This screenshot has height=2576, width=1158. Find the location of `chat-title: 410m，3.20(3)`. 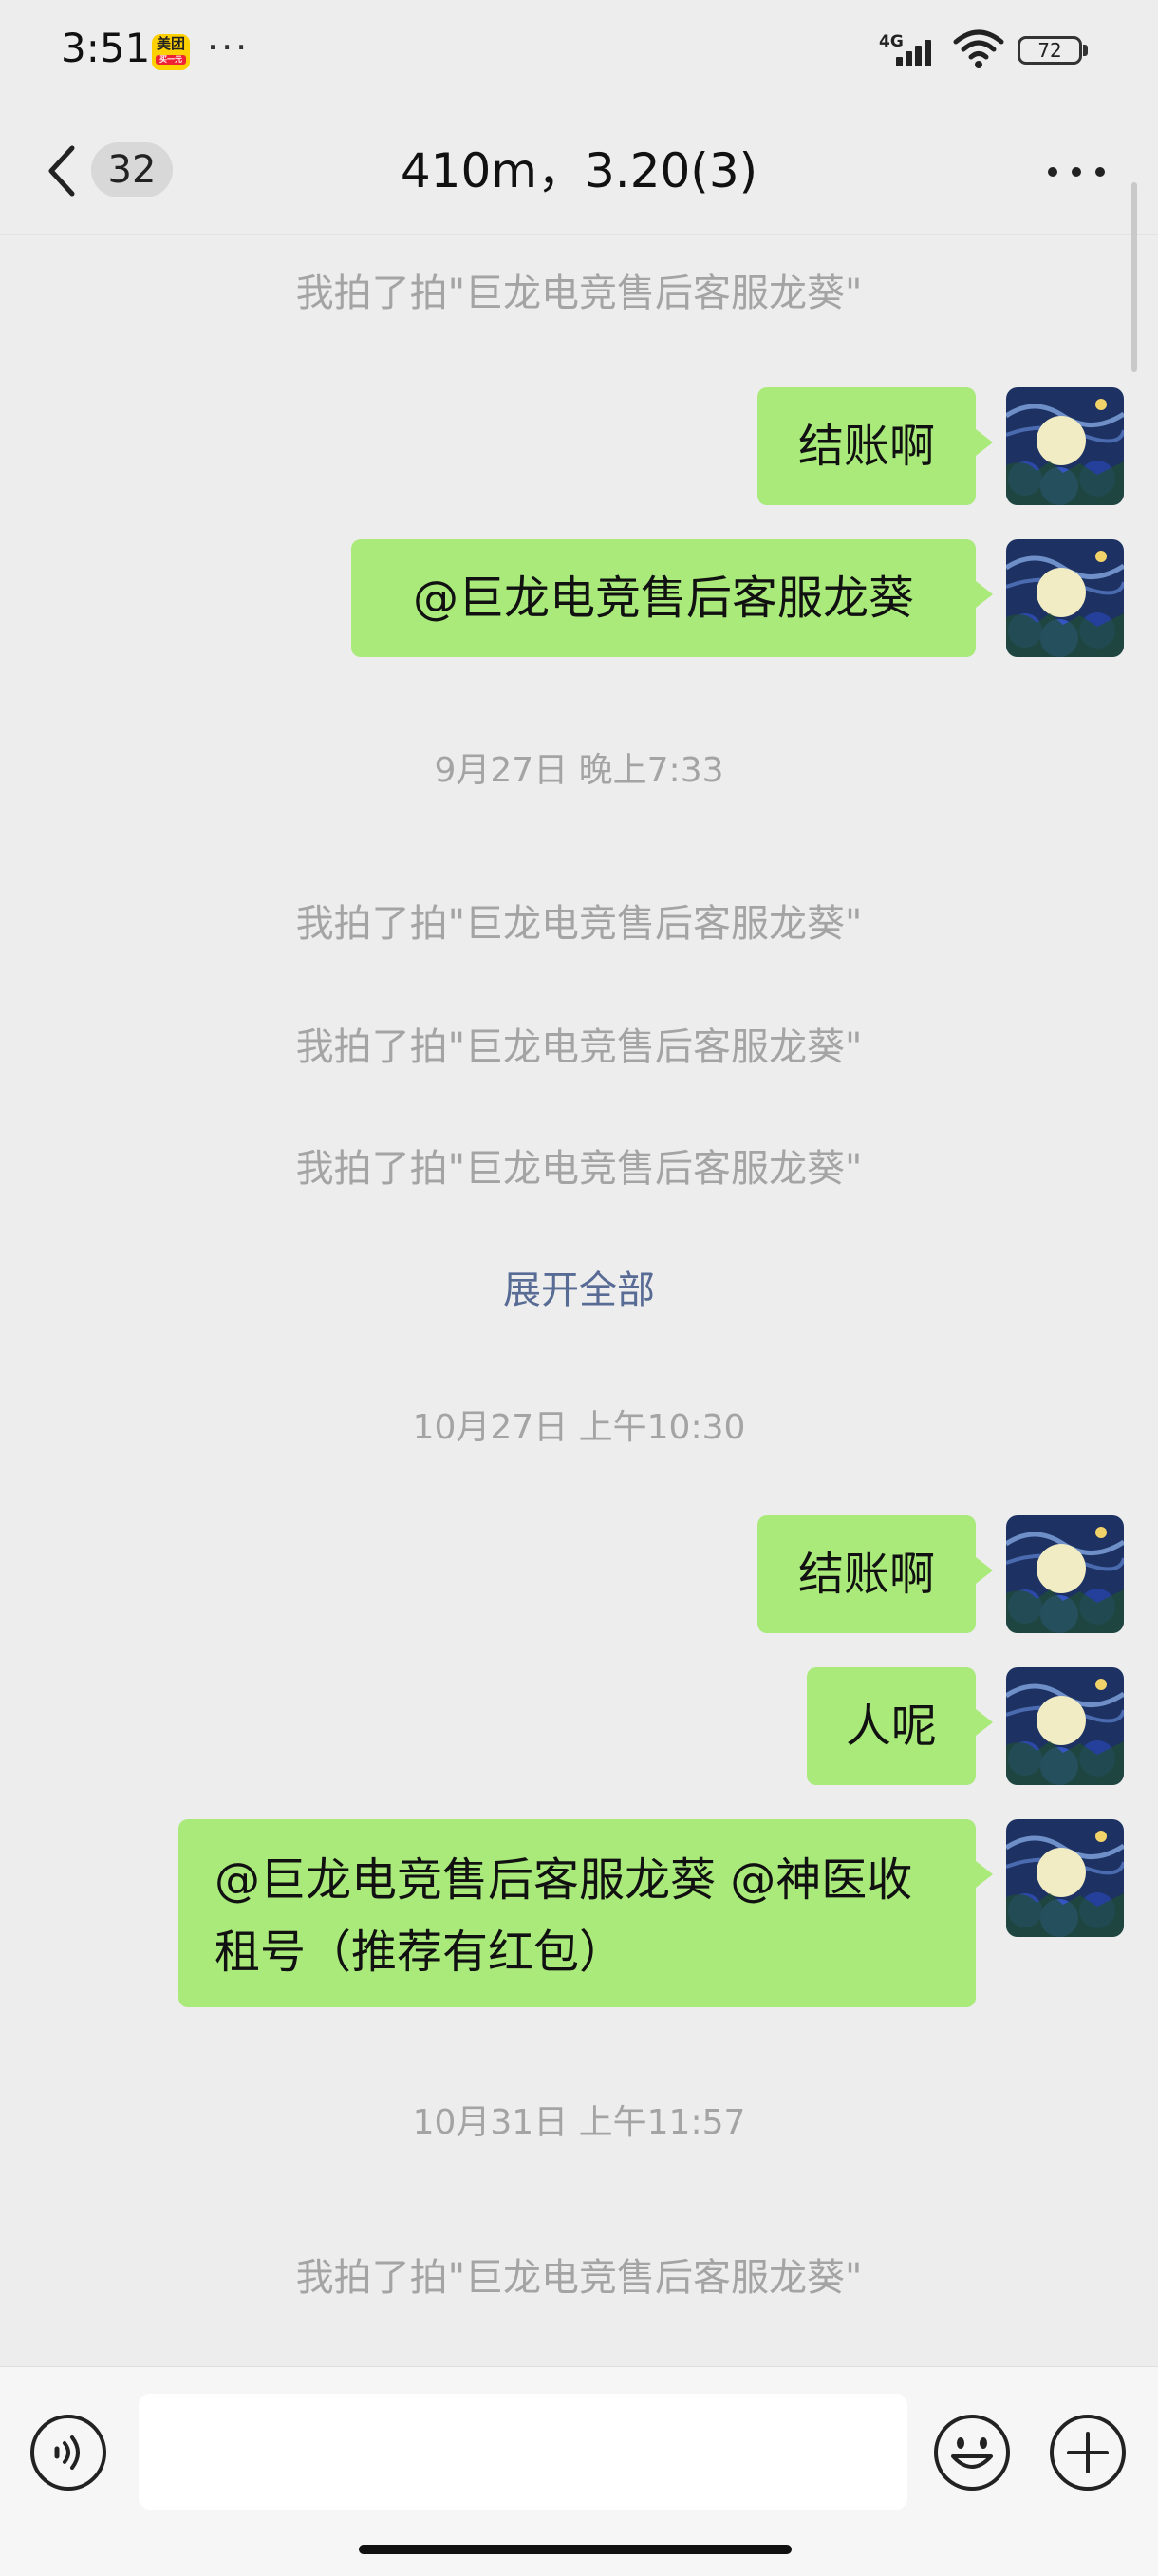

chat-title: 410m，3.20(3) is located at coordinates (579, 170).